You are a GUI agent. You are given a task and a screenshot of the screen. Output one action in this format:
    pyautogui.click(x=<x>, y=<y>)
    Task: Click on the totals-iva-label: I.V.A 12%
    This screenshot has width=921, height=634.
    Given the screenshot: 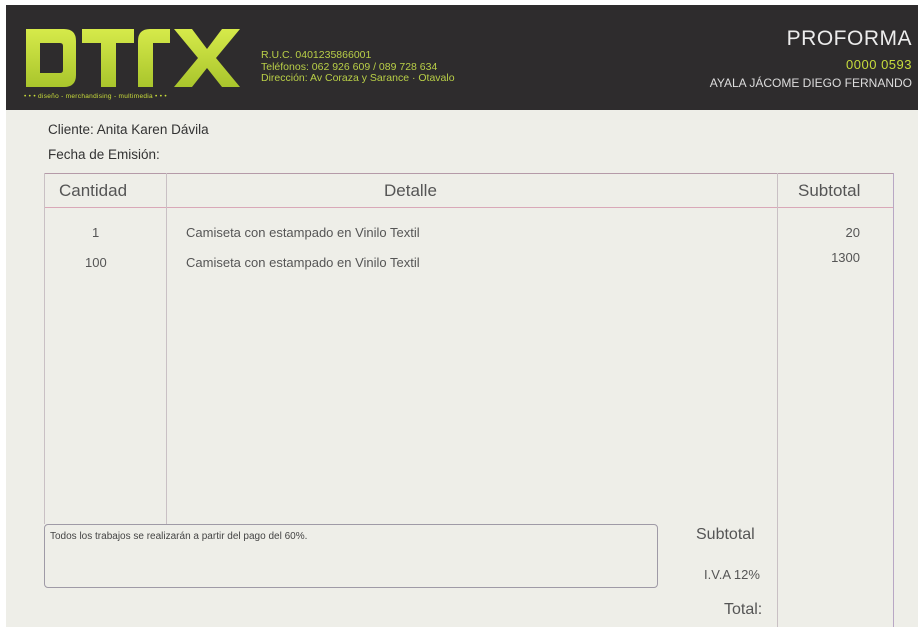 What is the action you would take?
    pyautogui.click(x=732, y=574)
    